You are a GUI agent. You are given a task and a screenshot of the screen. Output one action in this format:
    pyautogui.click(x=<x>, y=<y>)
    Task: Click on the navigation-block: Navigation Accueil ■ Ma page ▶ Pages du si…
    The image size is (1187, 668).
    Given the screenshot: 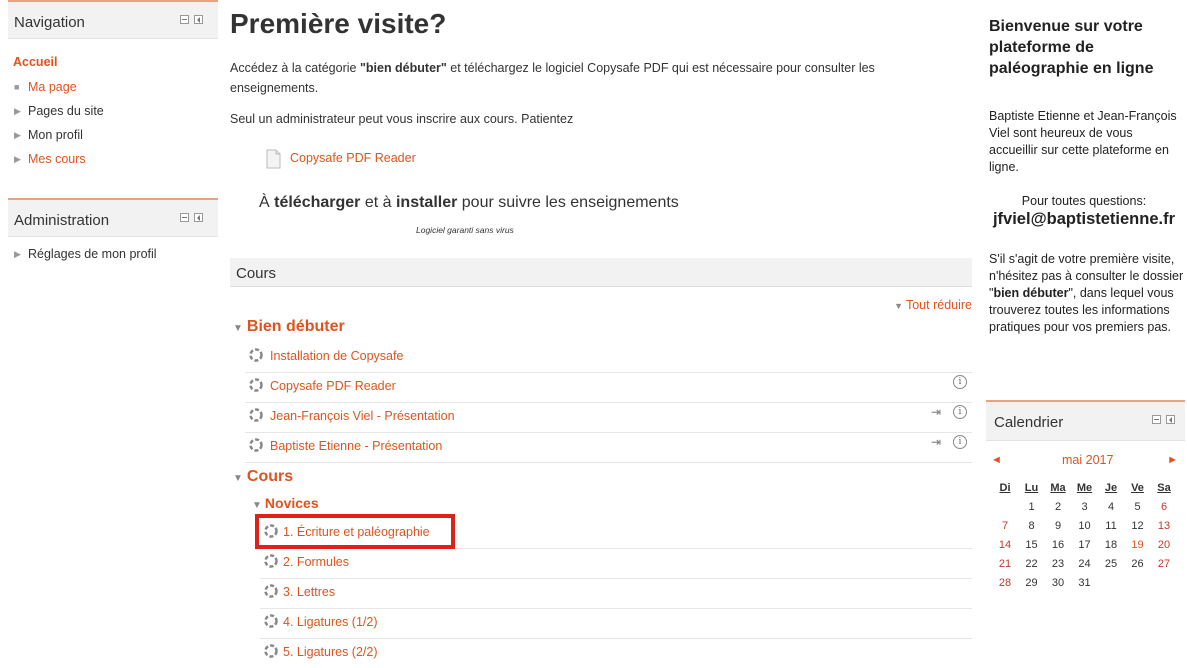 What is the action you would take?
    pyautogui.click(x=113, y=93)
    